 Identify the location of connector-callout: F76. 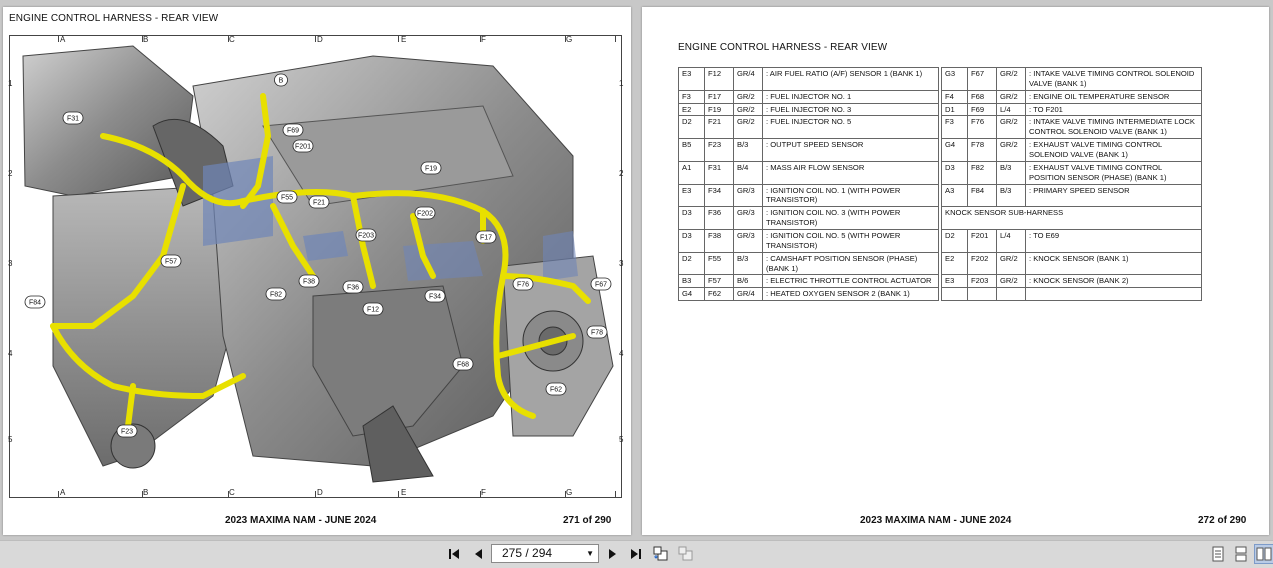
(523, 284).